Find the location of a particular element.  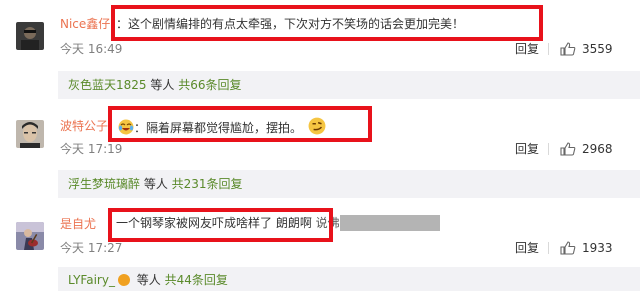

replies-summary: 浮生梦琉璃醉 等人 共231条回复 is located at coordinates (349, 184).